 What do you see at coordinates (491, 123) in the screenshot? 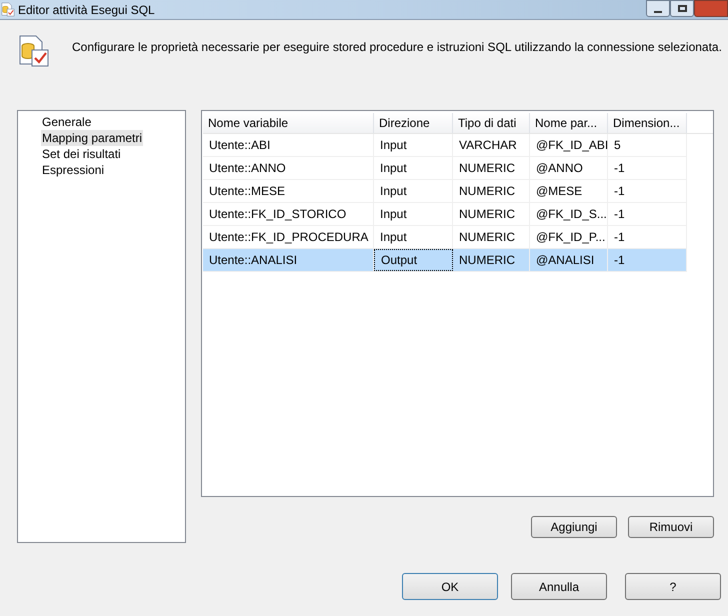
I see `column-header: Tipo di dati` at bounding box center [491, 123].